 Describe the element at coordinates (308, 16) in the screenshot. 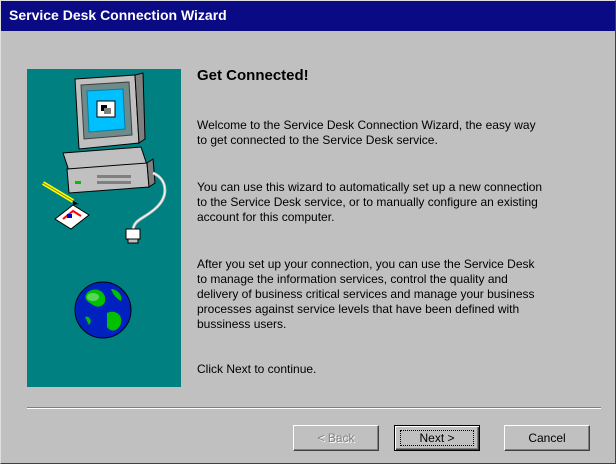

I see `title-bar: Service Desk Connection Wizard` at that location.